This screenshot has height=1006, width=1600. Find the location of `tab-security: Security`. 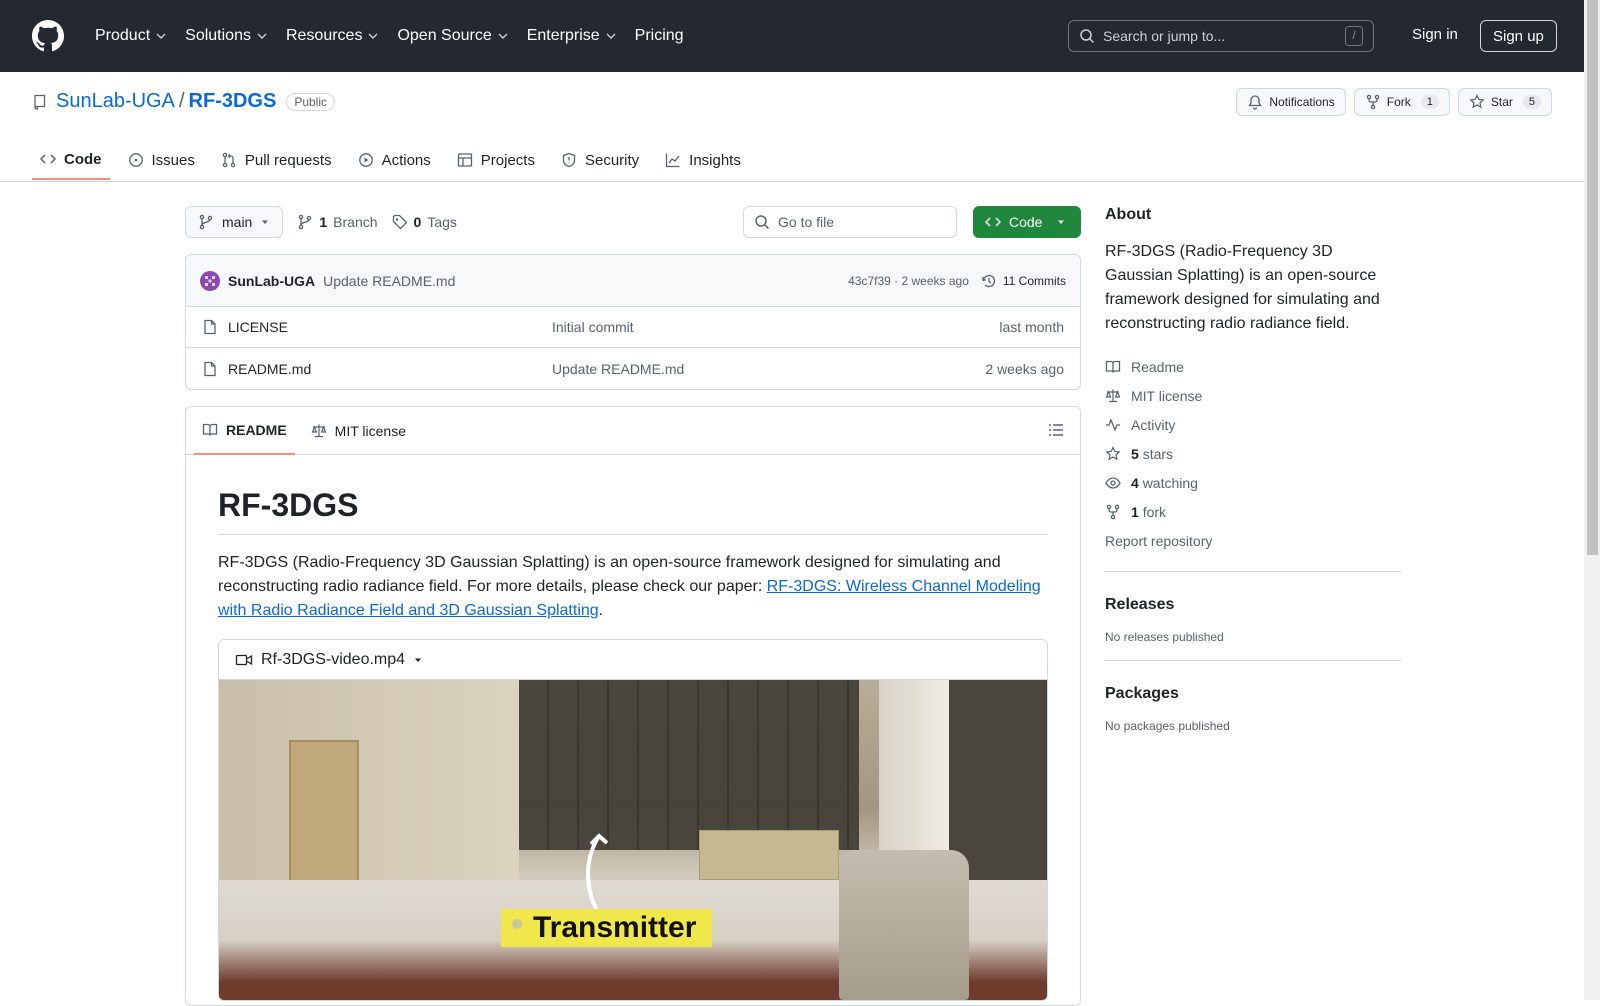

tab-security: Security is located at coordinates (600, 160).